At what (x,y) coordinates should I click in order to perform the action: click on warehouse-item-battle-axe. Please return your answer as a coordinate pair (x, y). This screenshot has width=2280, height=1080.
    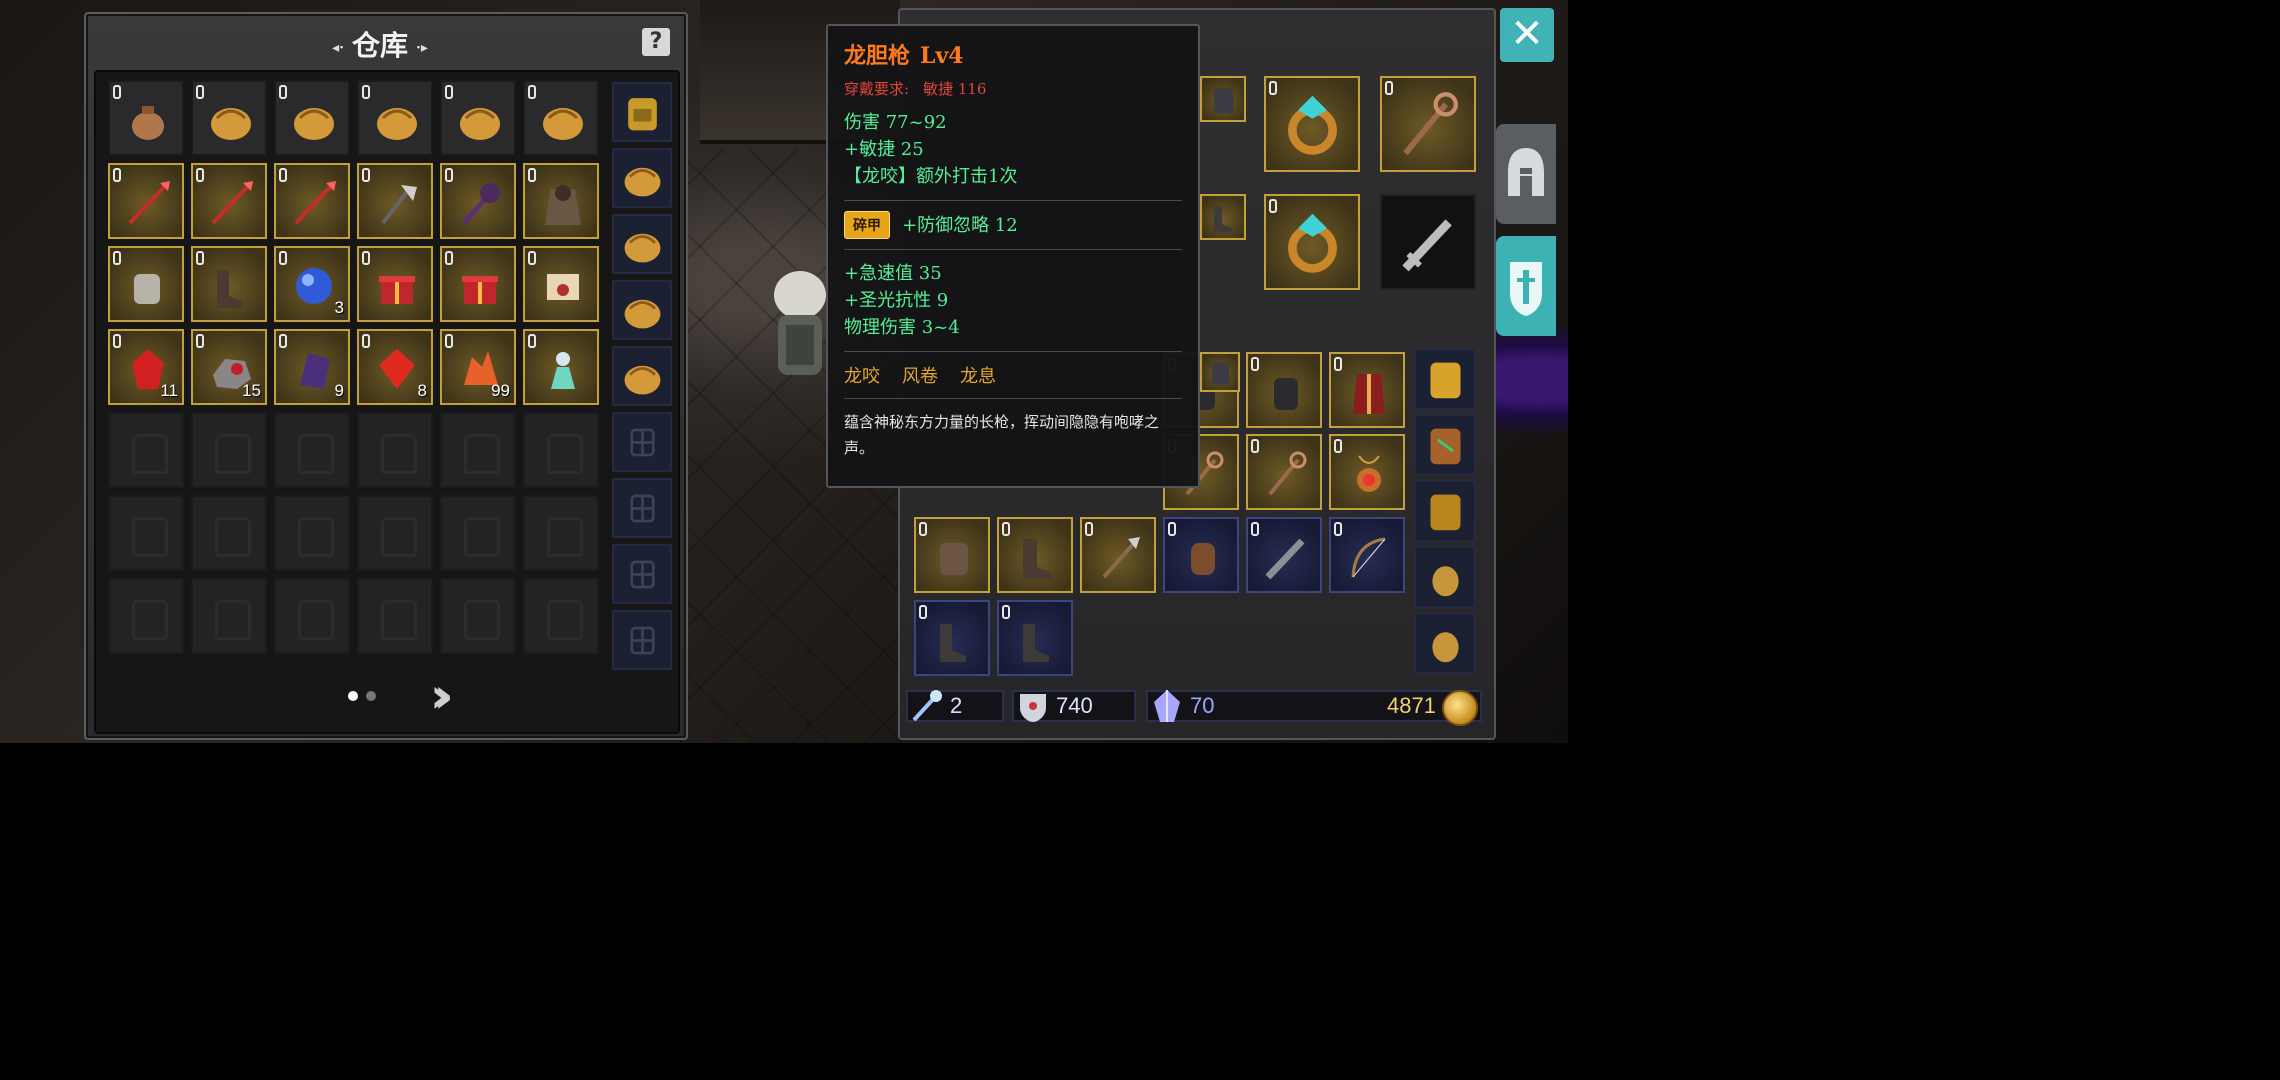
    Looking at the image, I should click on (395, 201).